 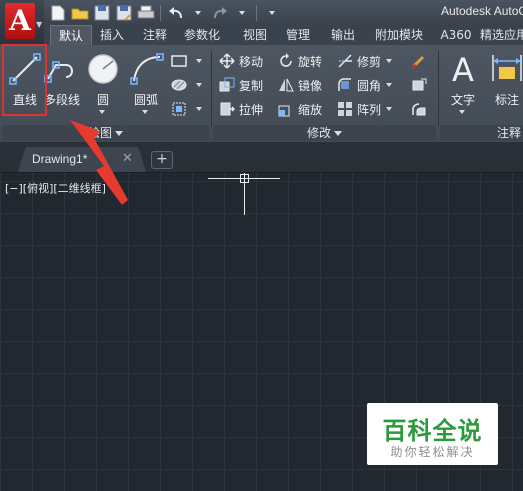 I want to click on watermark-logo: 百科全说 助你轻松解决, so click(x=432, y=434).